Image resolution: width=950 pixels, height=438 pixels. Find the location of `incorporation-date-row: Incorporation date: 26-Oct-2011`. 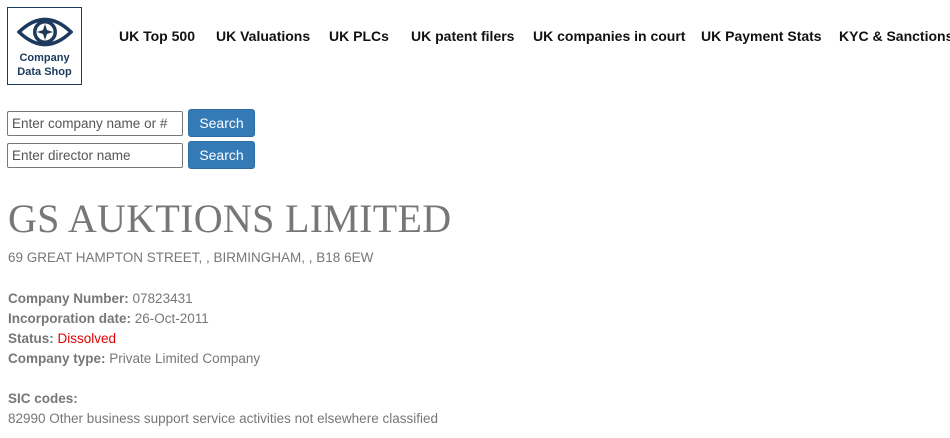

incorporation-date-row: Incorporation date: 26-Oct-2011 is located at coordinates (134, 319).